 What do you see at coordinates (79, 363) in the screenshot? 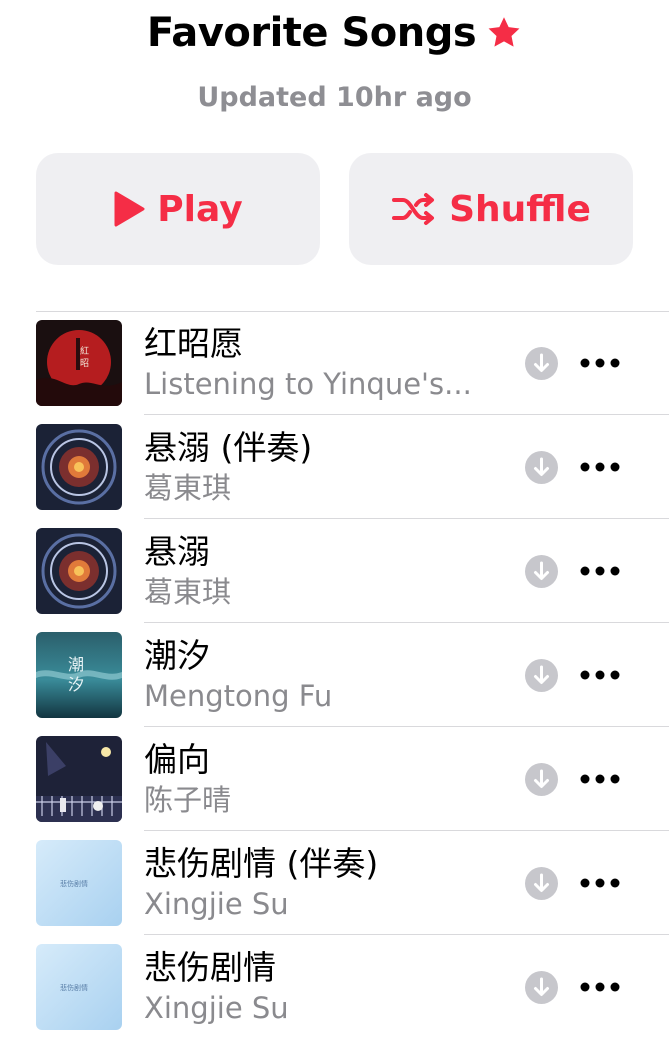
I see `album-art: 紅 昭` at bounding box center [79, 363].